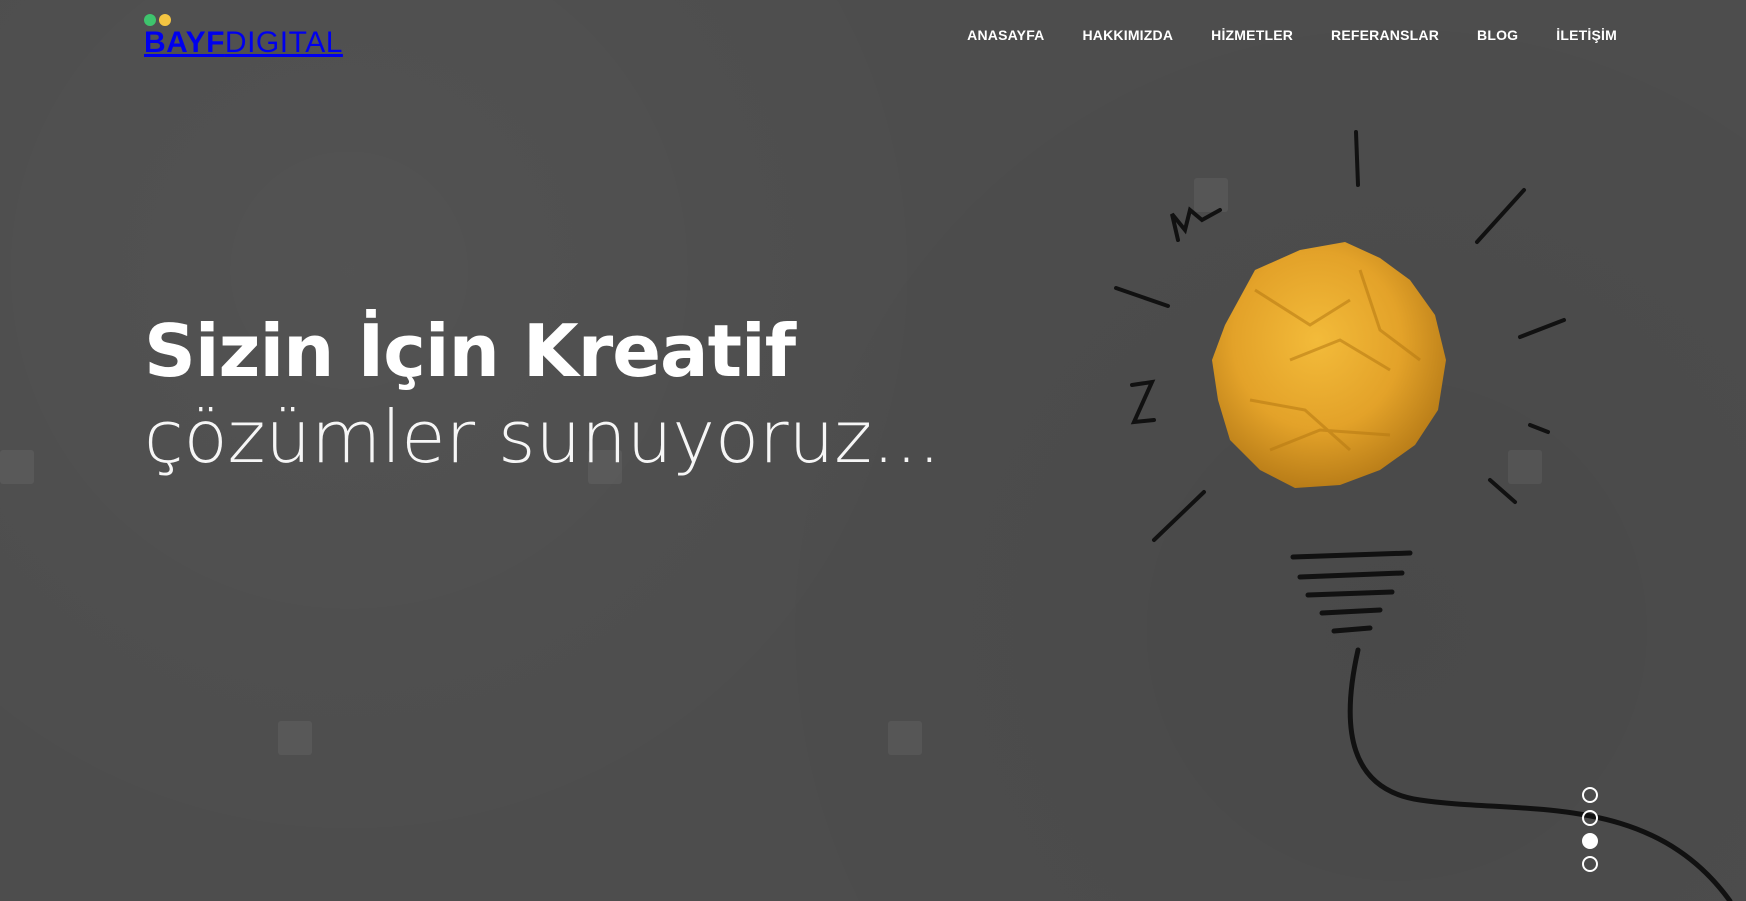  I want to click on hero-title: Sizin İçin Kreatif, so click(470, 351).